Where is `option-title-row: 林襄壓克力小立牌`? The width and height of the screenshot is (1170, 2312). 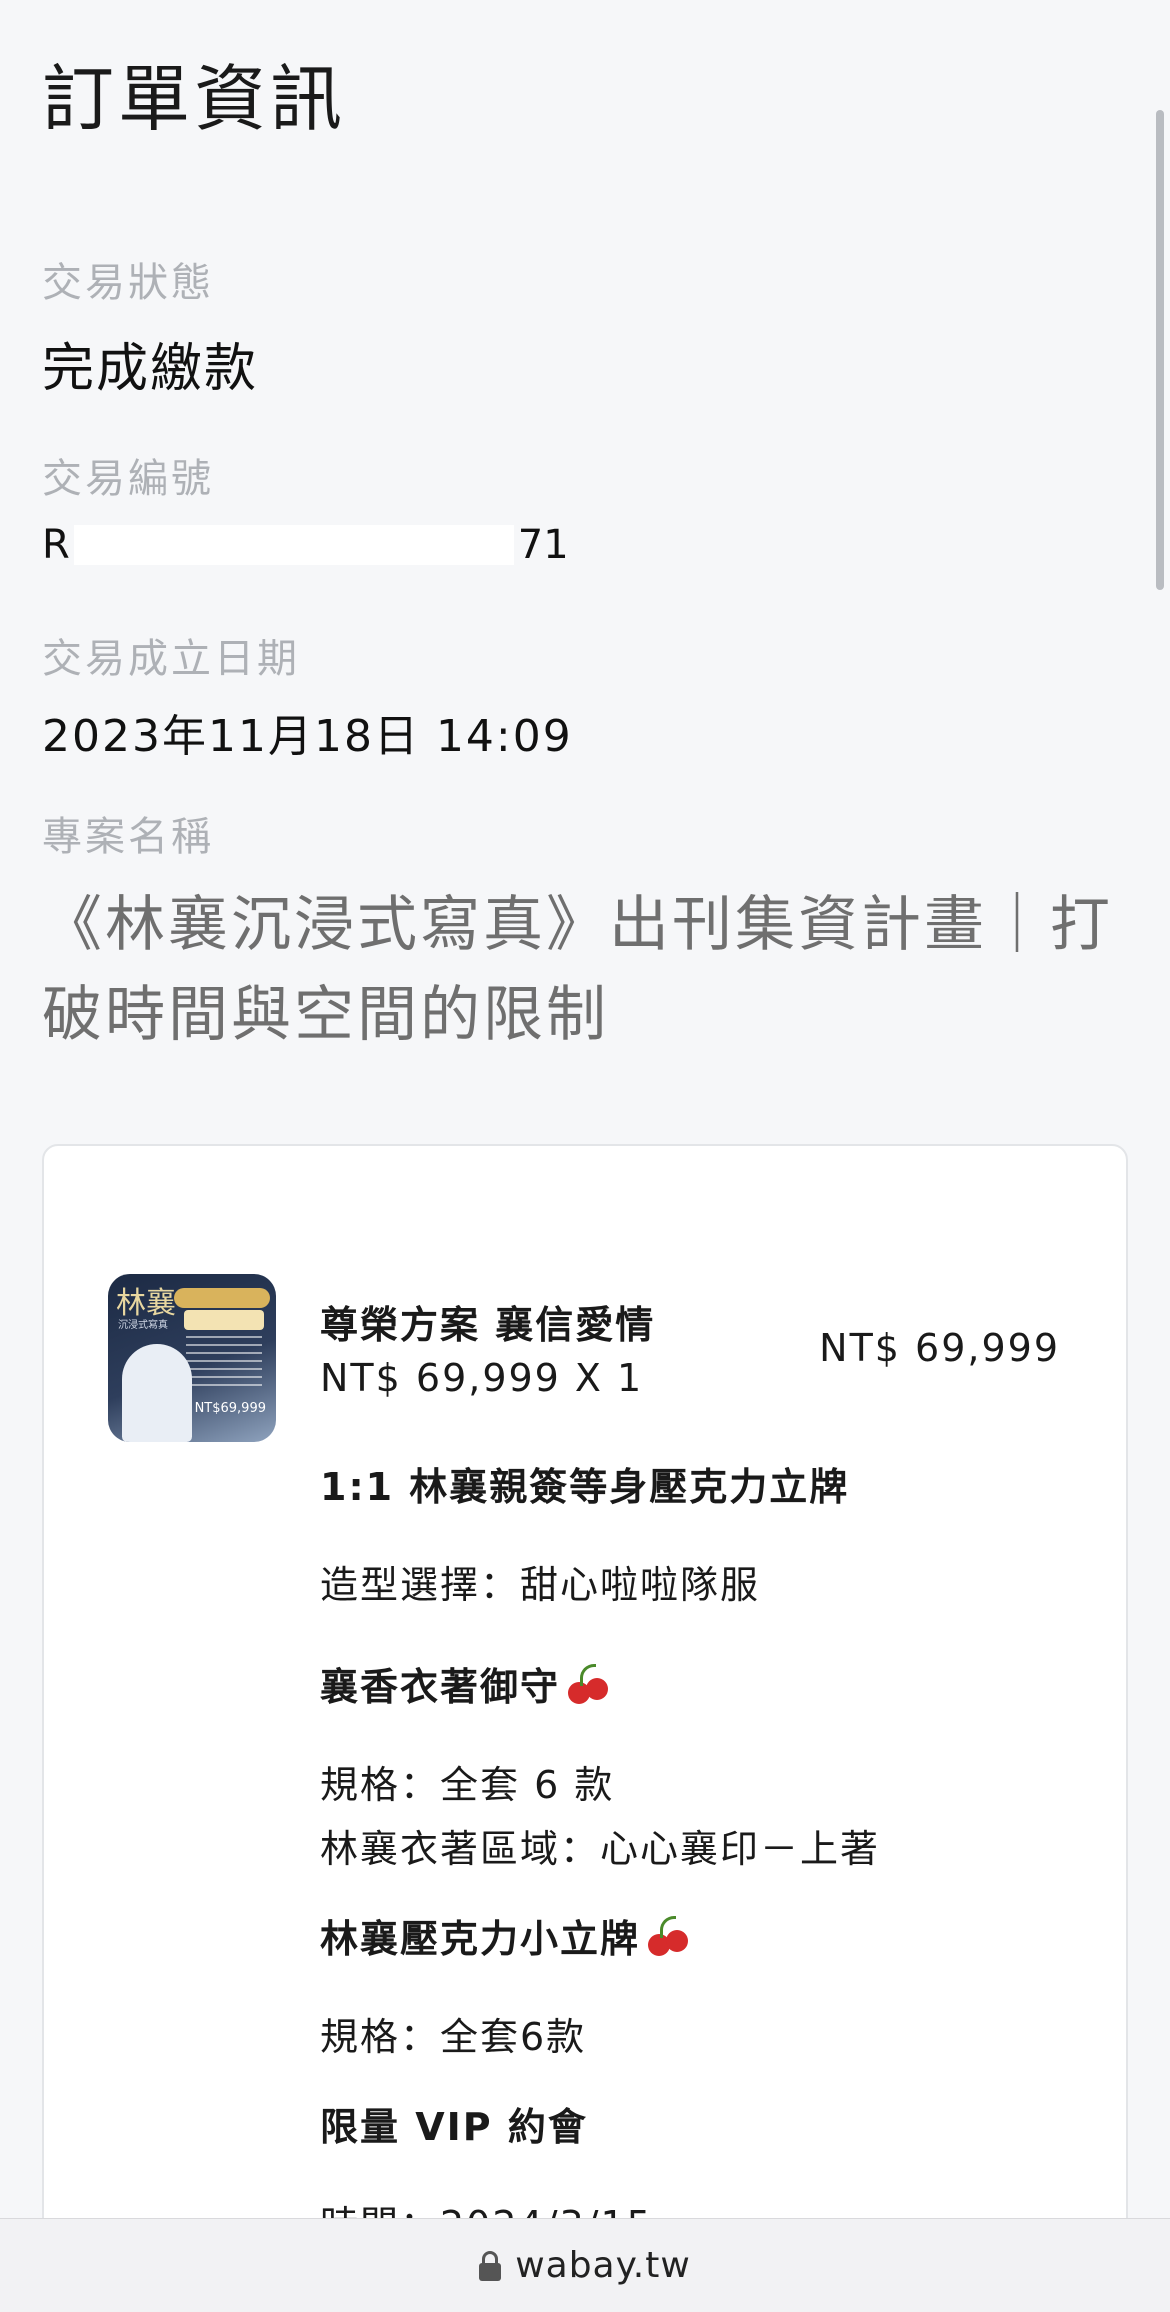 option-title-row: 林襄壓克力小立牌 is located at coordinates (505, 1935).